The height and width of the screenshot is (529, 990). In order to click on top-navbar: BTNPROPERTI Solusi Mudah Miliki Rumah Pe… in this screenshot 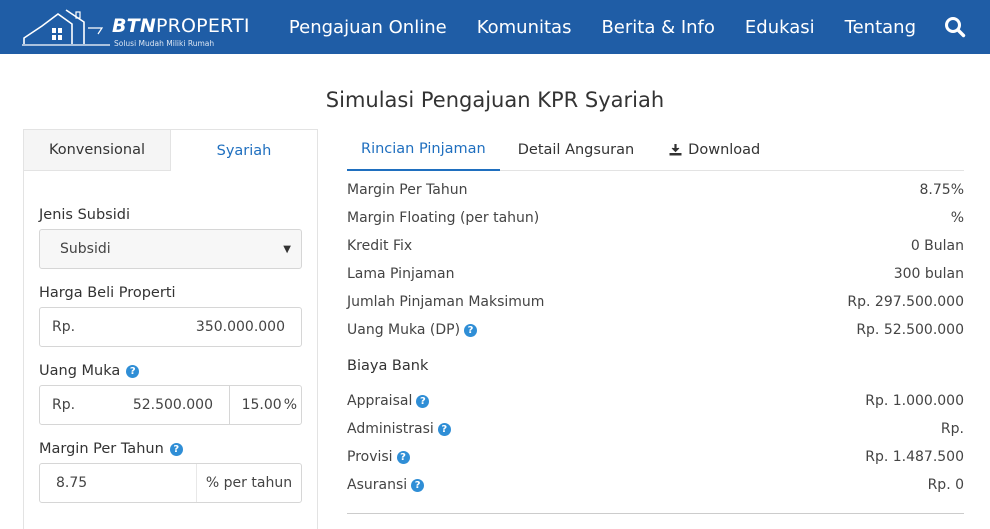, I will do `click(495, 27)`.